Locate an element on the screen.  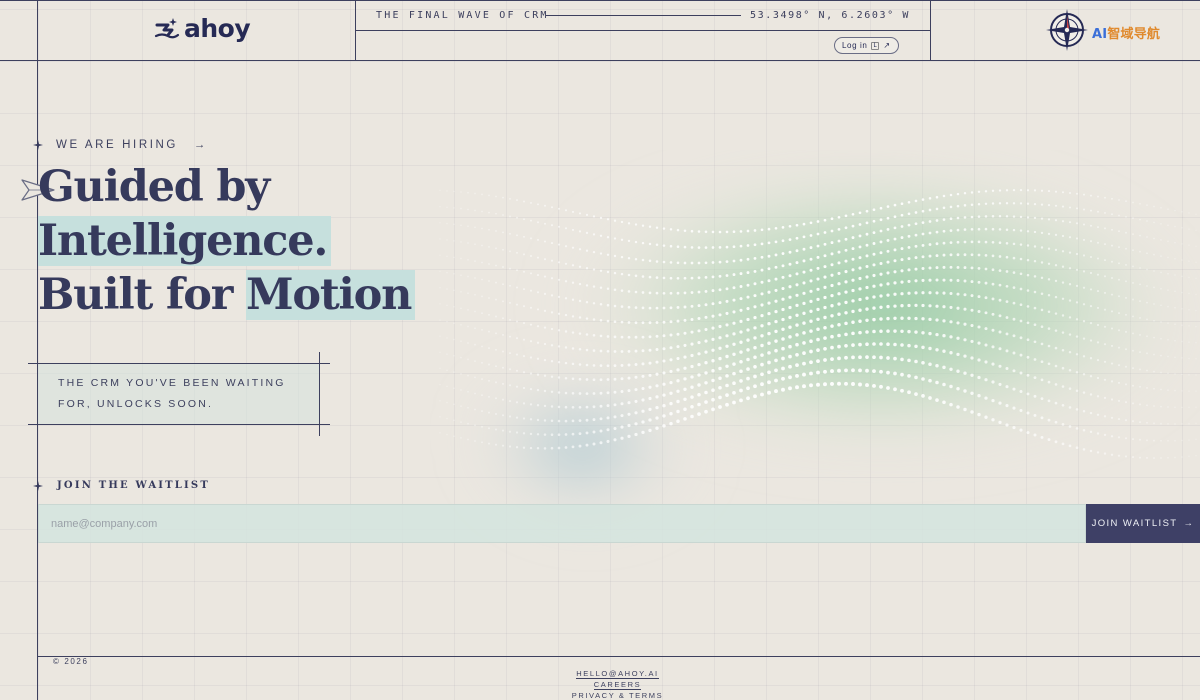
login-label: Log in is located at coordinates (855, 45).